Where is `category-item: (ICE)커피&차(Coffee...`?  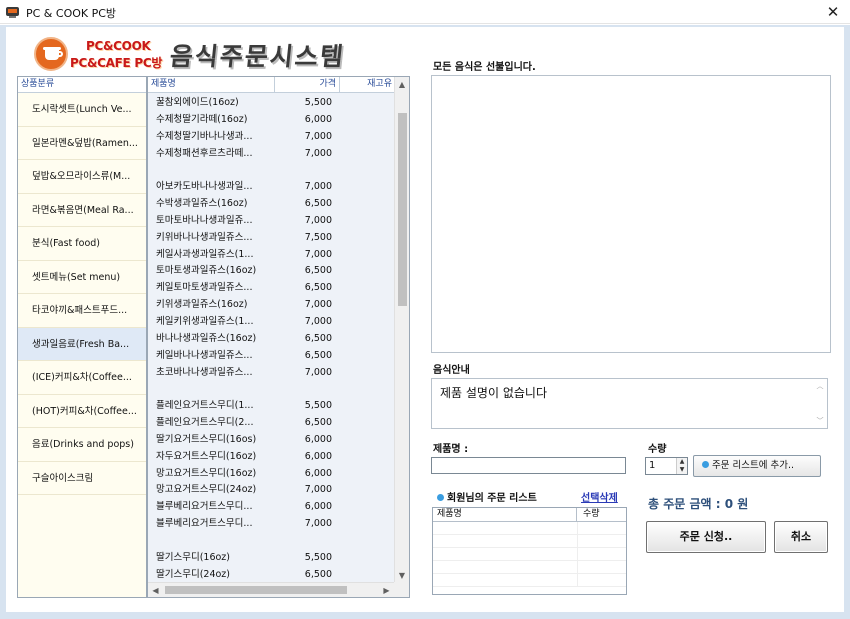
category-item: (ICE)커피&차(Coffee... is located at coordinates (82, 378).